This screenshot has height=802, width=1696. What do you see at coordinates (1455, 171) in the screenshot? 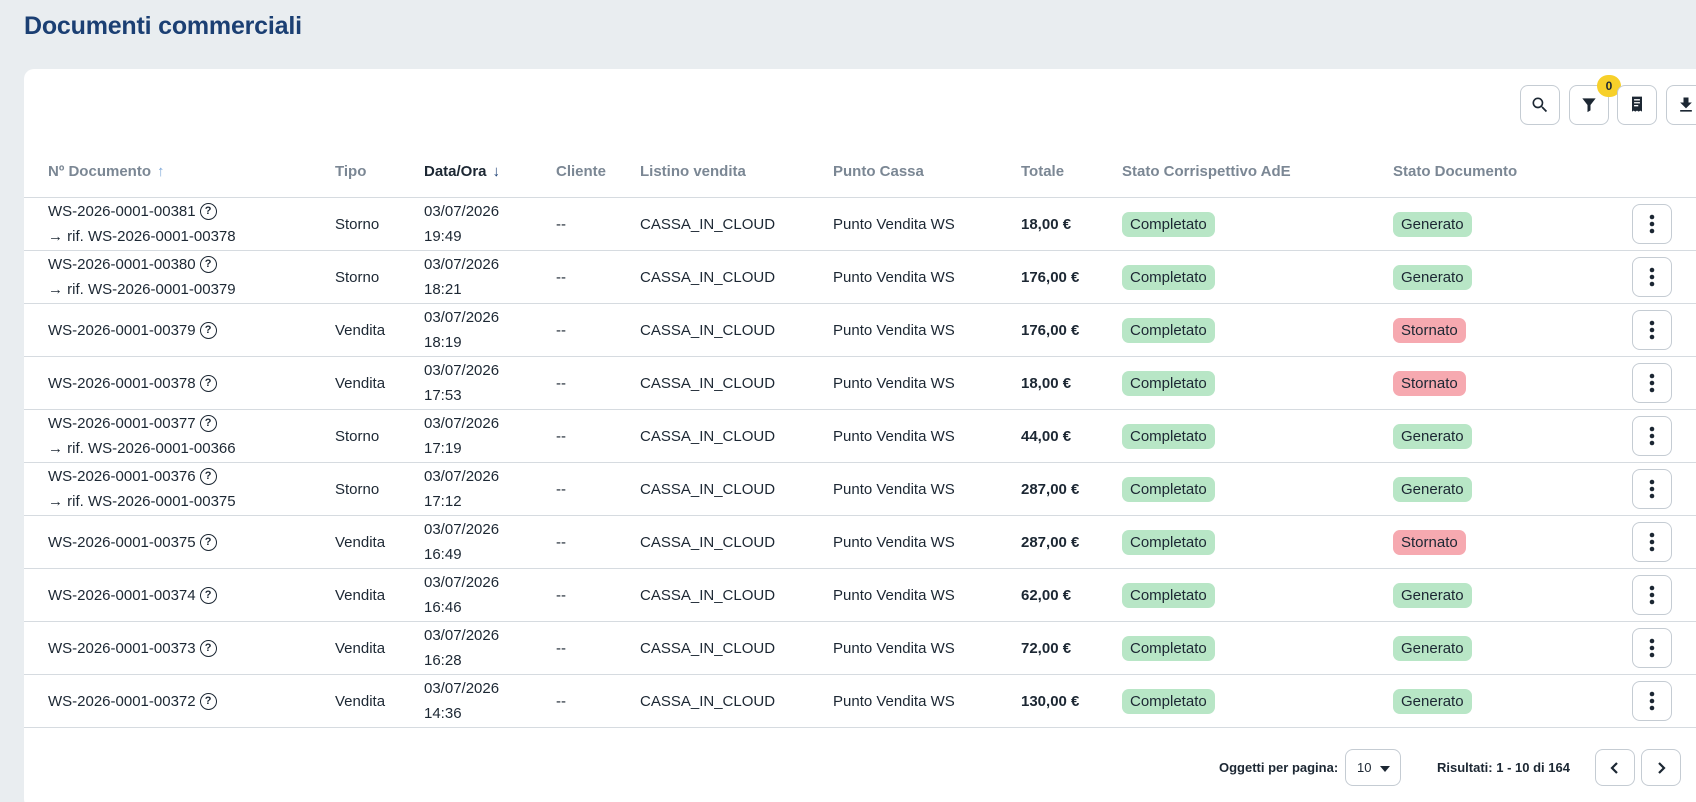
I see `header-stato-documento: Stato Documento` at bounding box center [1455, 171].